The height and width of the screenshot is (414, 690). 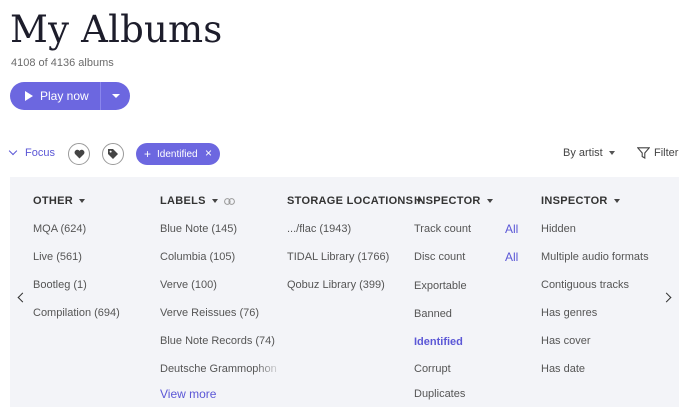 What do you see at coordinates (666, 297) in the screenshot?
I see `chevron-right-icon` at bounding box center [666, 297].